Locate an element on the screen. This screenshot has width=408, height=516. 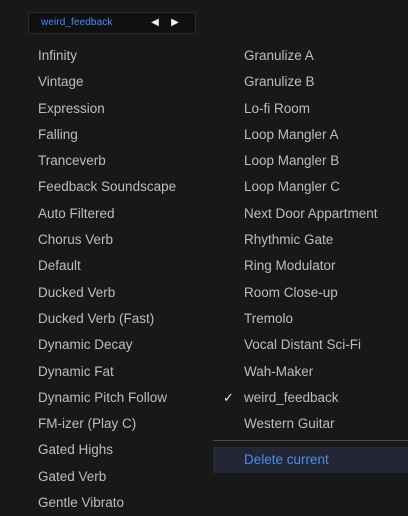
preset-label: Falling is located at coordinates (58, 134).